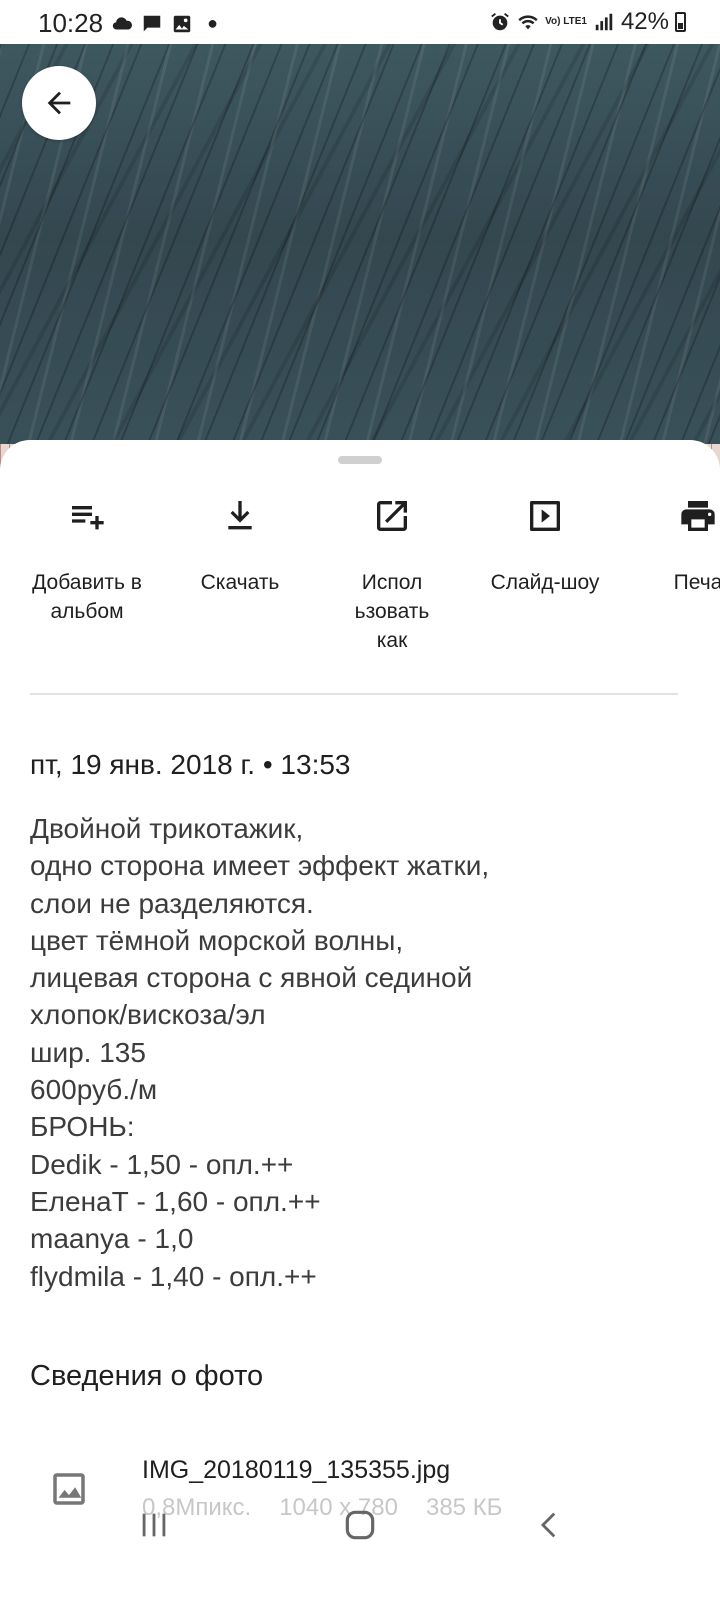 Image resolution: width=720 pixels, height=1600 pixels. Describe the element at coordinates (545, 544) in the screenshot. I see `slideshow-button: Слайд-шоу` at that location.